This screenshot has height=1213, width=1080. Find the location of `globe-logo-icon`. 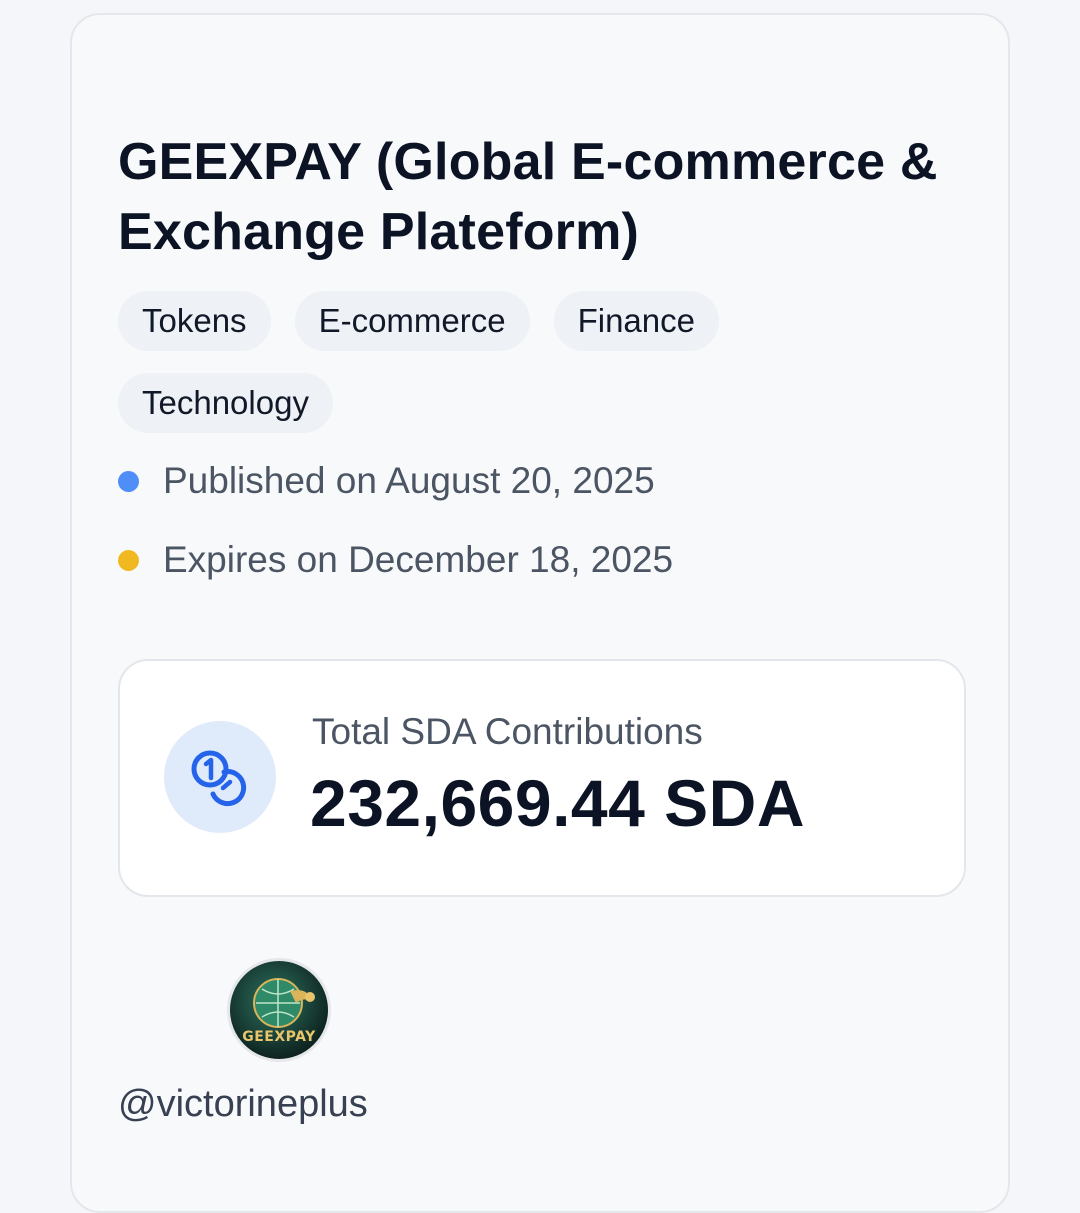

globe-logo-icon is located at coordinates (284, 1003).